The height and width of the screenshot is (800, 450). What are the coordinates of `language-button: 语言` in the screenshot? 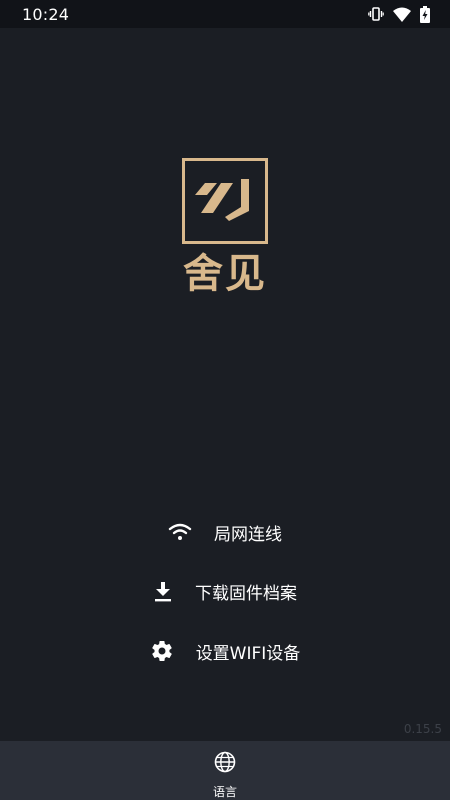 It's located at (225, 770).